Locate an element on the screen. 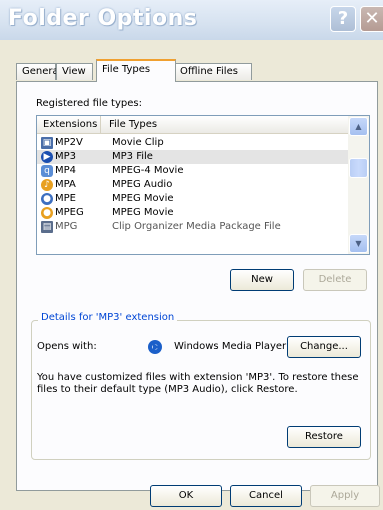 The height and width of the screenshot is (510, 383). close-button: ✕ is located at coordinates (371, 19).